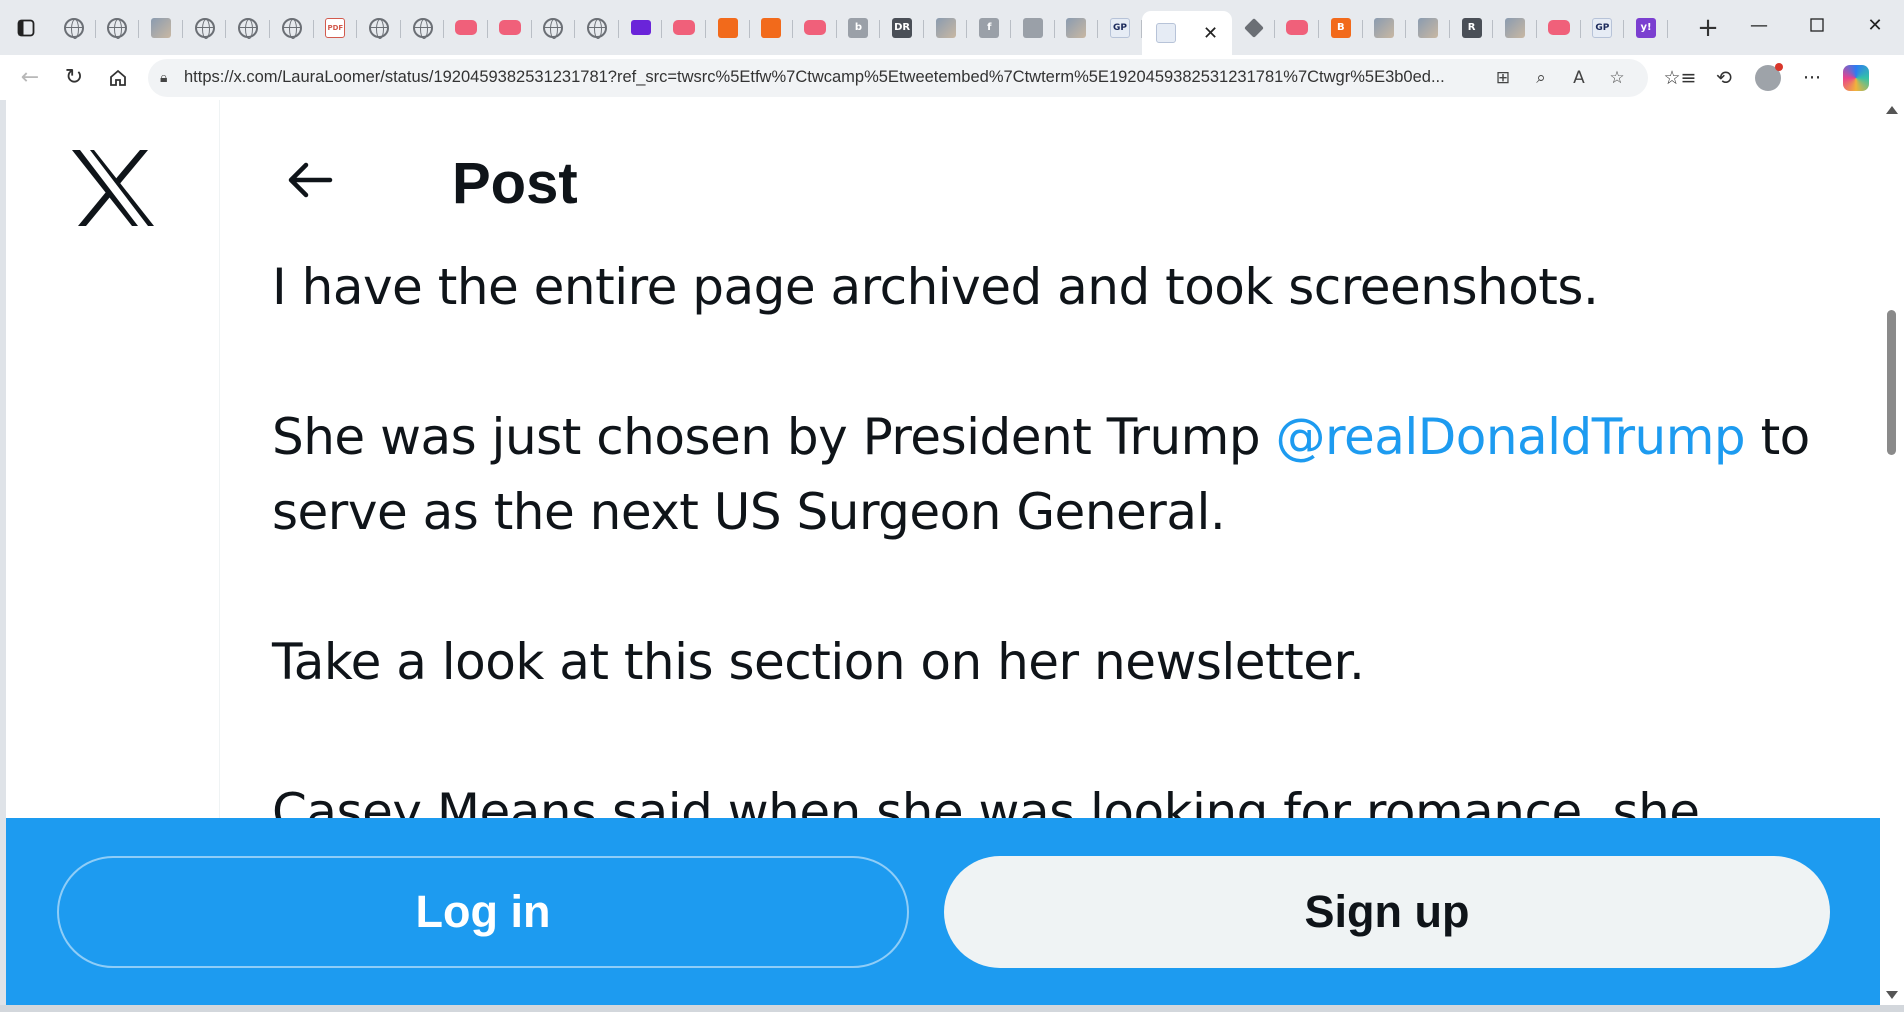 Image resolution: width=1904 pixels, height=1012 pixels. I want to click on copilot-icon, so click(1856, 77).